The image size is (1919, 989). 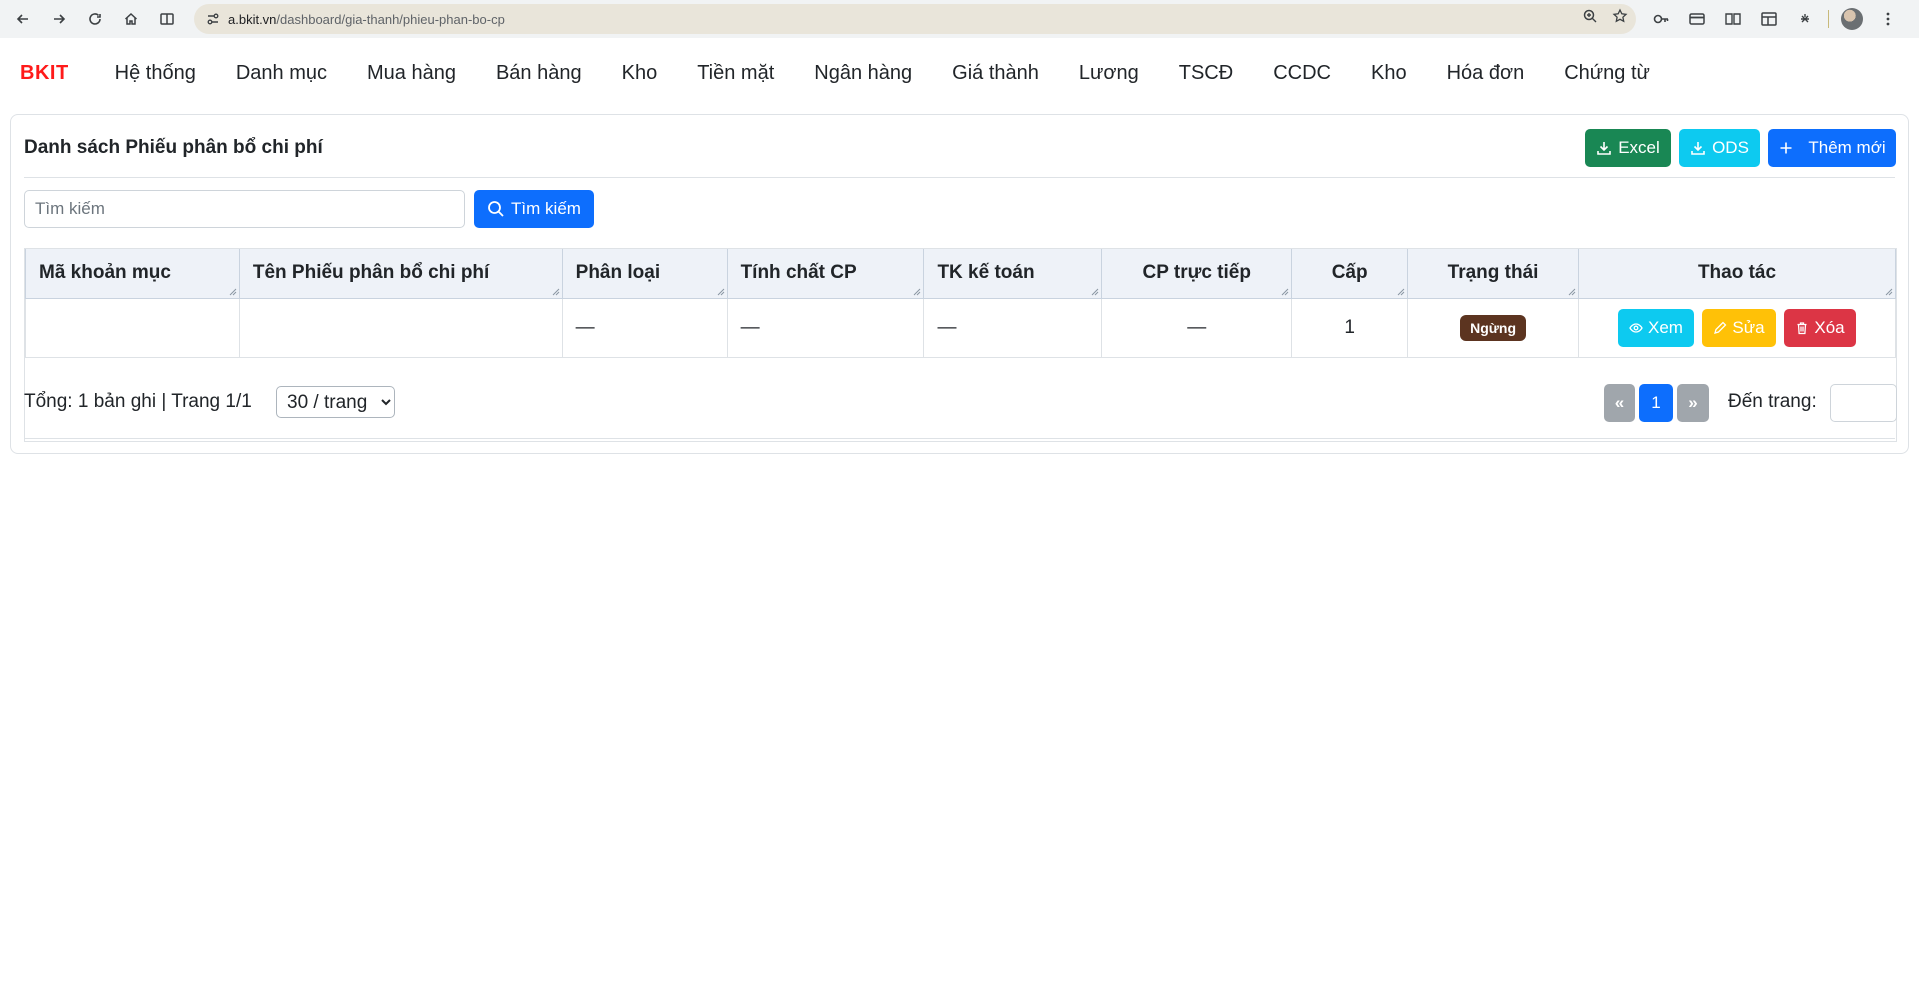 What do you see at coordinates (213, 19) in the screenshot?
I see `site-info-icon` at bounding box center [213, 19].